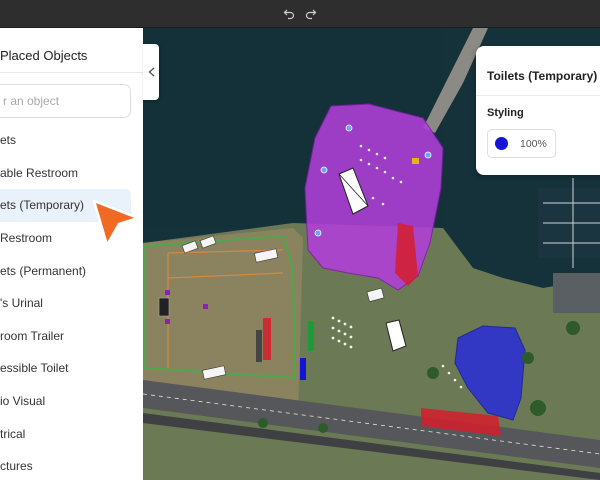 The height and width of the screenshot is (480, 600). Describe the element at coordinates (43, 270) in the screenshot. I see `list-item-label: ets (Permanent)` at that location.